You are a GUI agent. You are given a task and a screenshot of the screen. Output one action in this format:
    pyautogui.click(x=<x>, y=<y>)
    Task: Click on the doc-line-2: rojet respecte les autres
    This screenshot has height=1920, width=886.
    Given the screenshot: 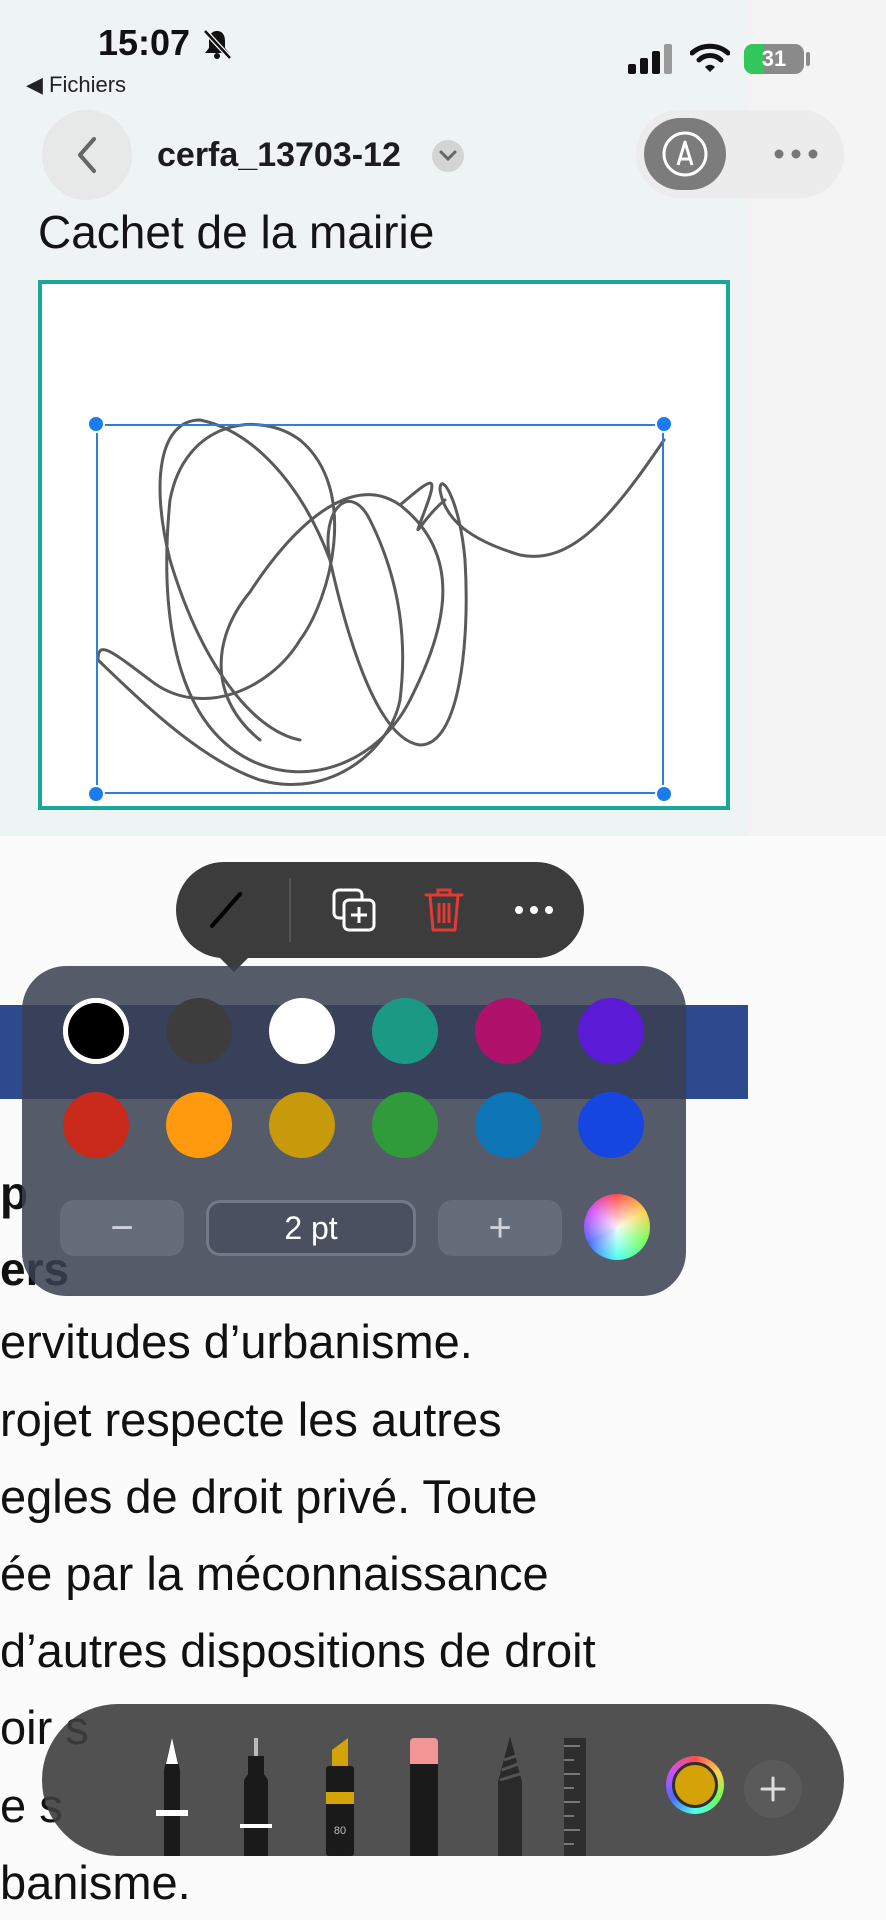 What is the action you would take?
    pyautogui.click(x=251, y=1419)
    